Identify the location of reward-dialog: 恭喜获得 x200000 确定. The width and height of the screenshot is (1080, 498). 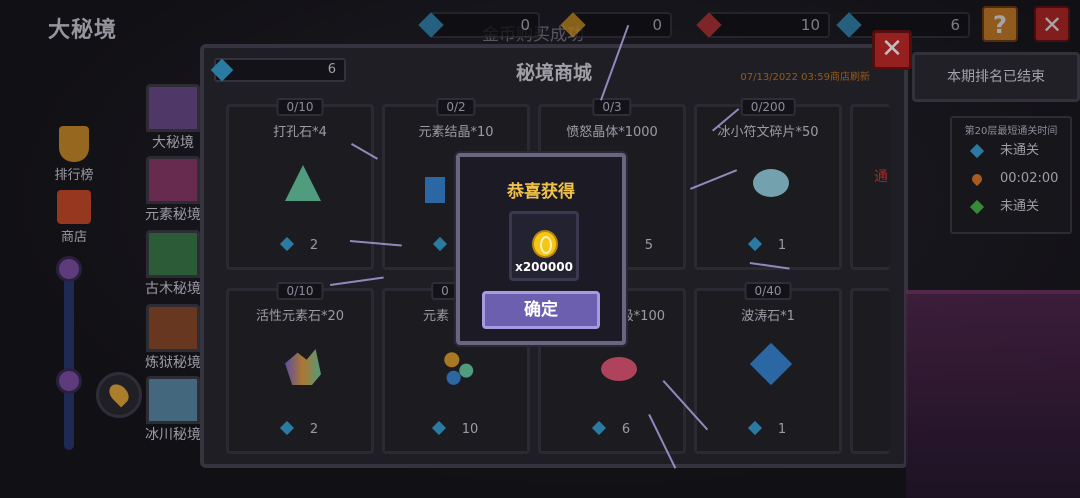
(541, 249).